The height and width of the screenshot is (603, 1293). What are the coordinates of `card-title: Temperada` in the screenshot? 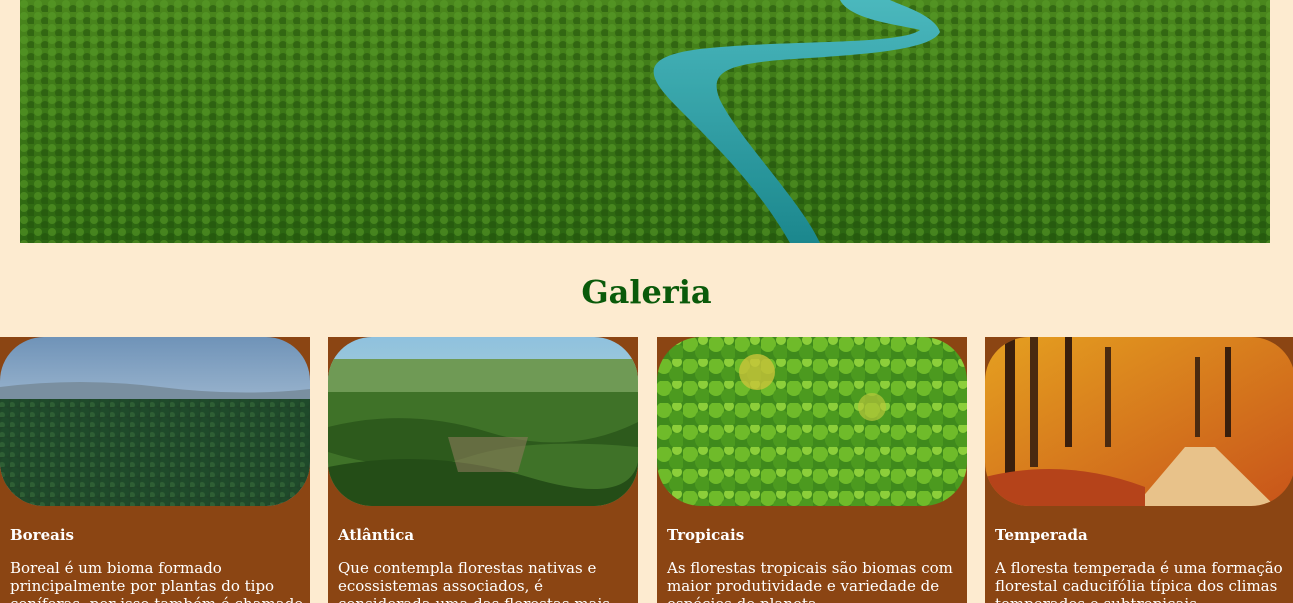 It's located at (1041, 535).